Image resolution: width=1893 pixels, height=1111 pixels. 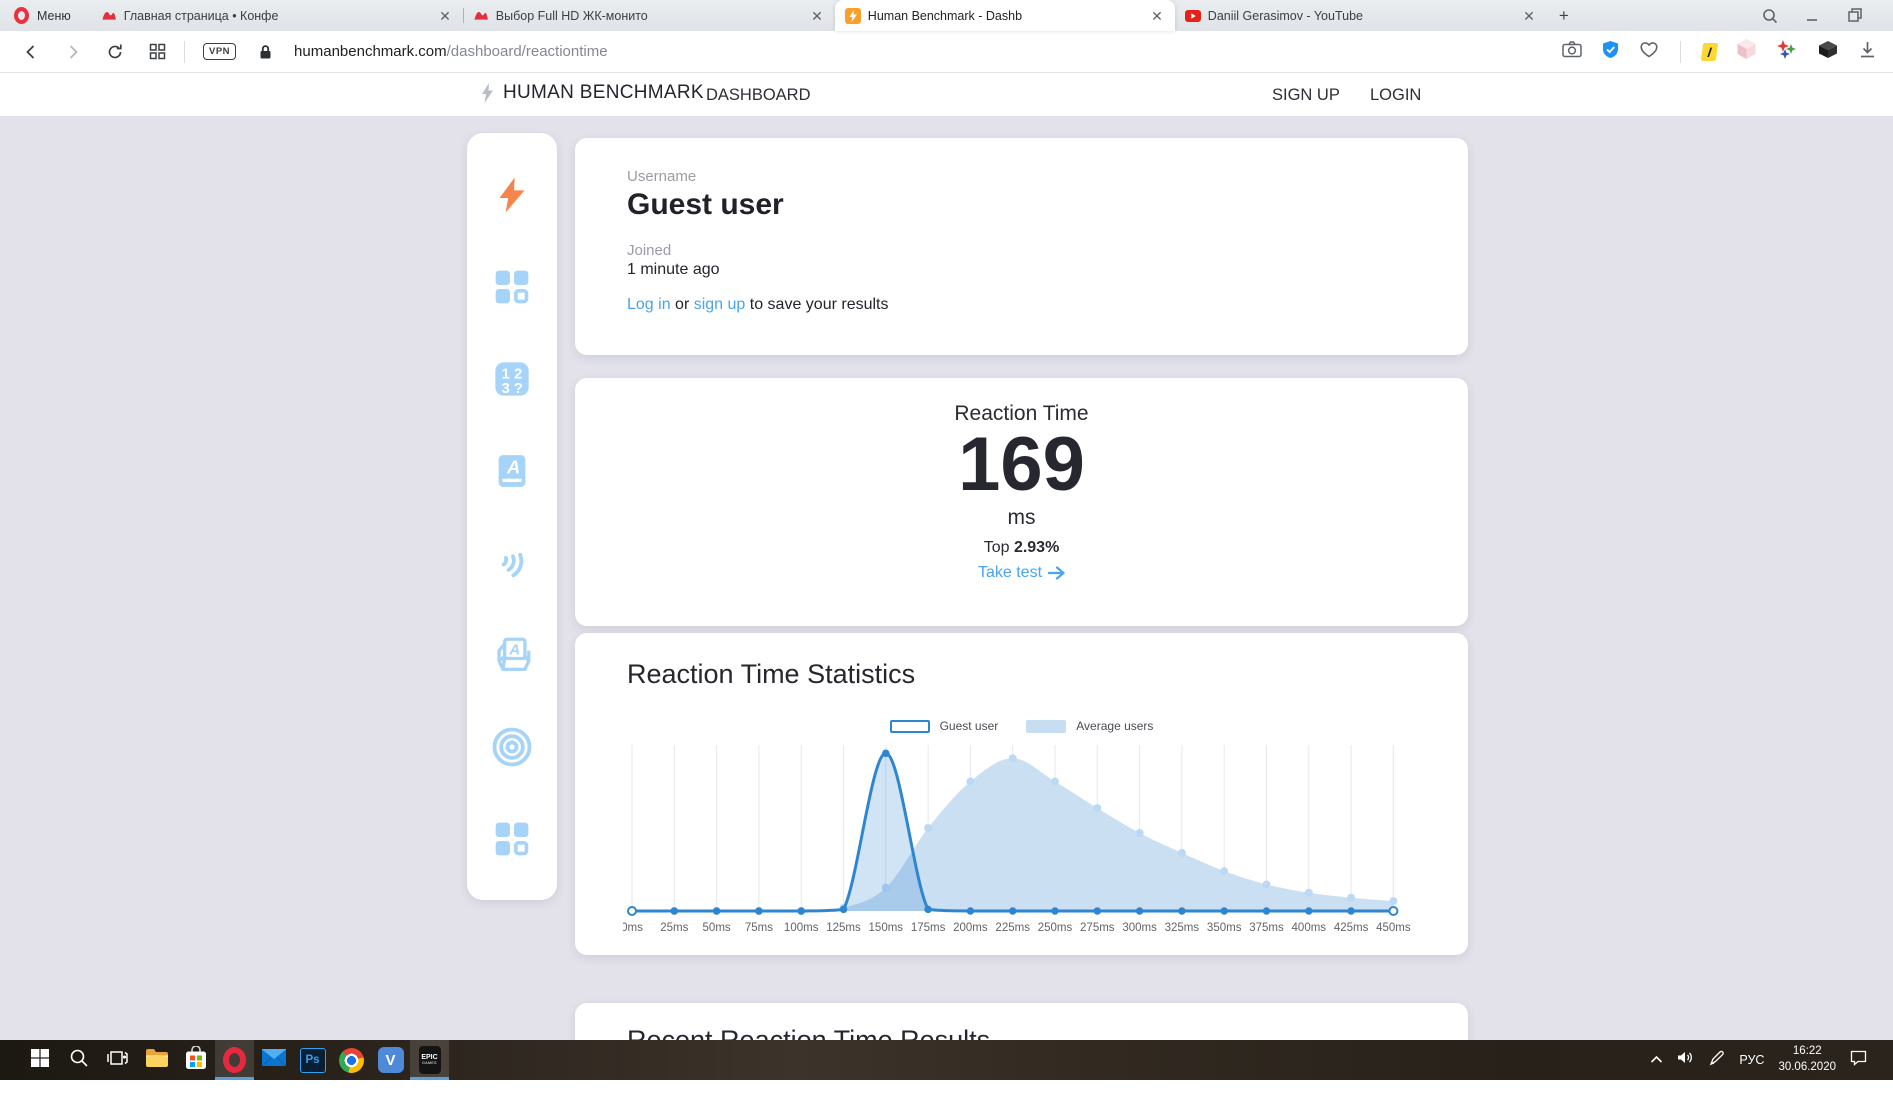 I want to click on top-value: 2.93%, so click(x=1036, y=547).